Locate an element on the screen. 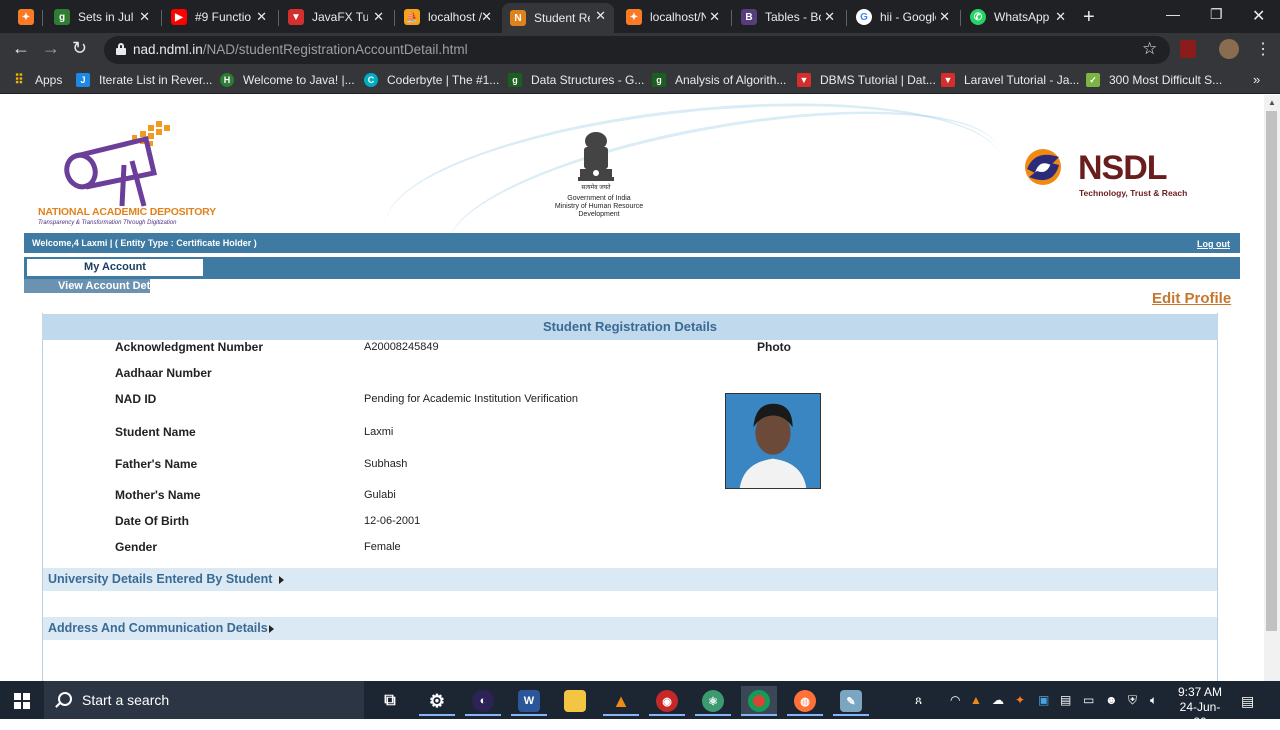 The image size is (1280, 730). nsdl-tagline: Technology, Trust & Reach is located at coordinates (1133, 193).